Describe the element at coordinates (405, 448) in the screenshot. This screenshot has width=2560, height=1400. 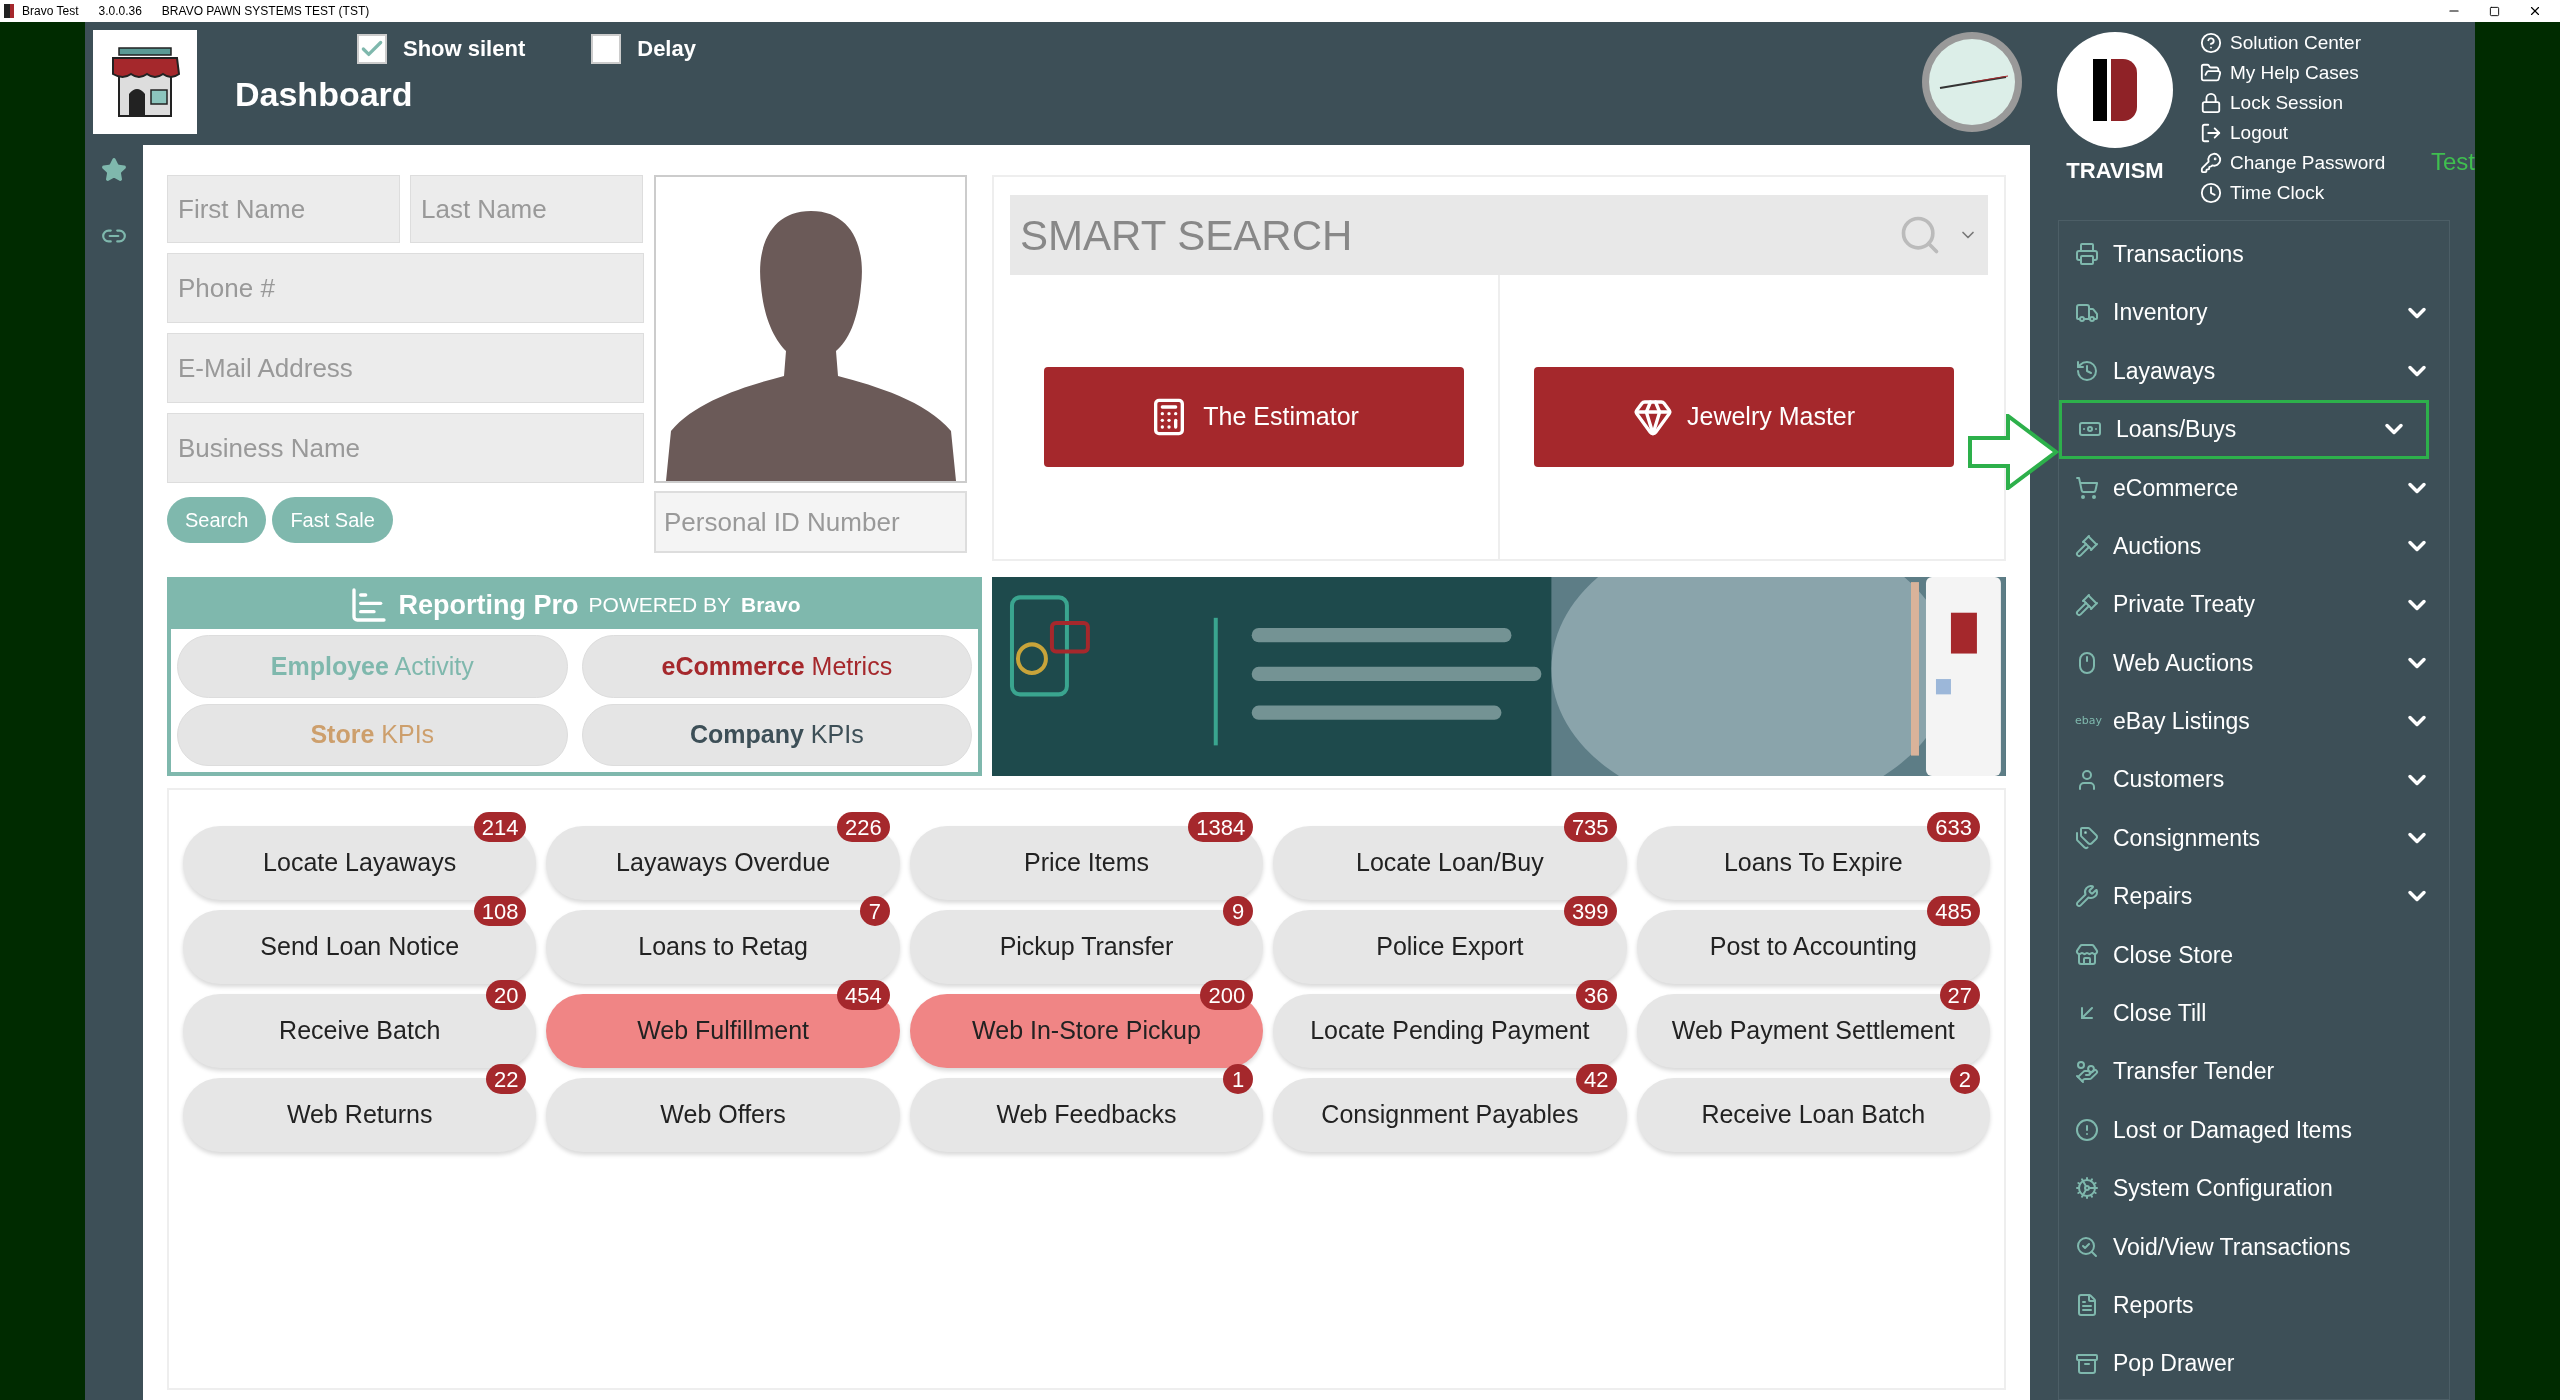
I see `text-field: Business Name` at that location.